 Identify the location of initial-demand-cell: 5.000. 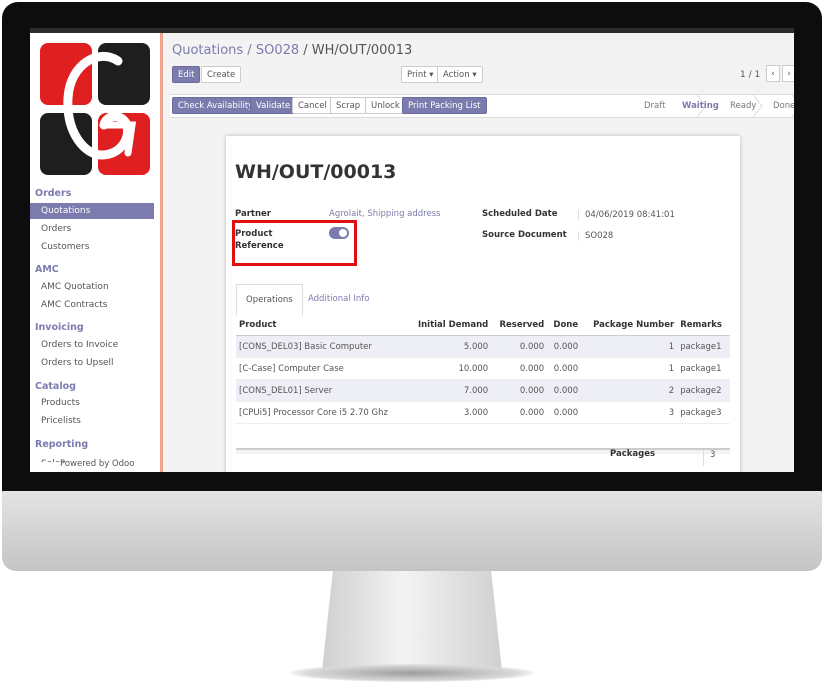
(449, 346).